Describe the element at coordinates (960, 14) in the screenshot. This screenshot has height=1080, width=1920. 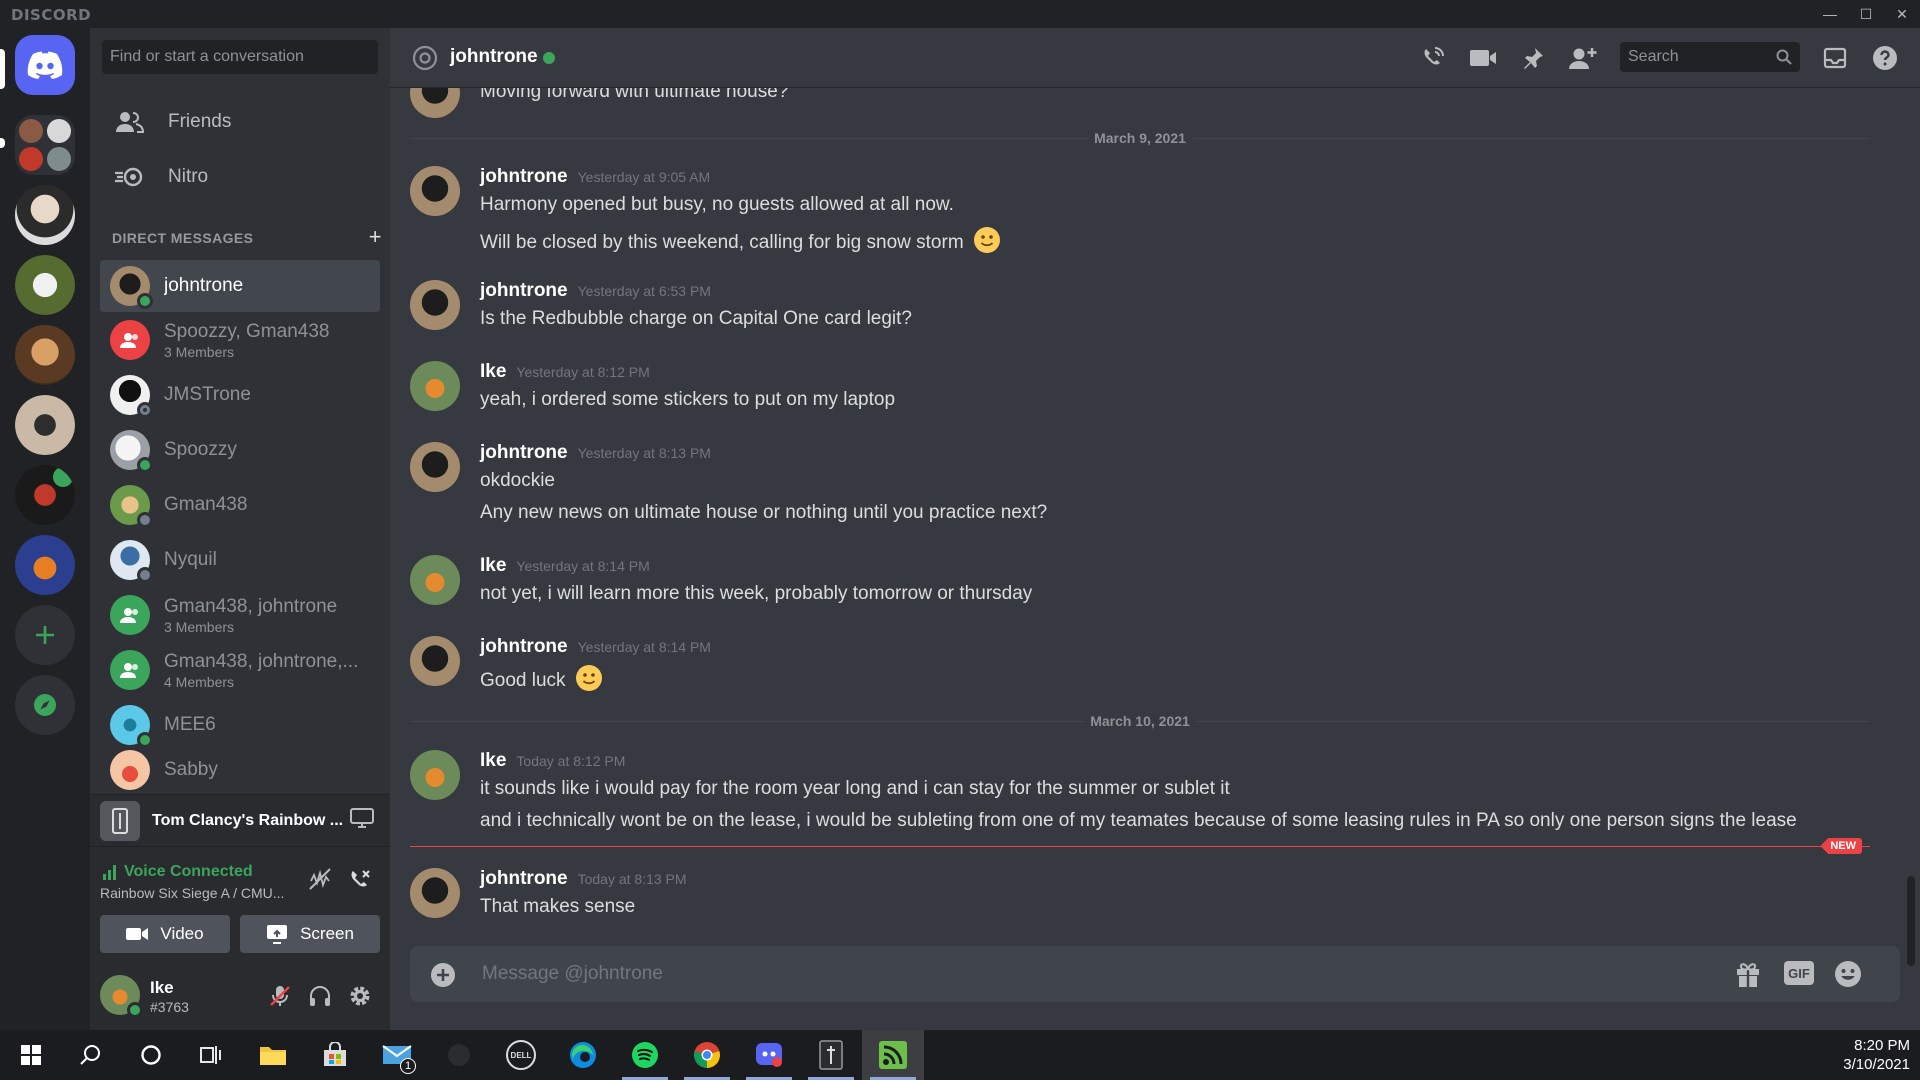
I see `title-bar: DISCORD — ☐ ✕` at that location.